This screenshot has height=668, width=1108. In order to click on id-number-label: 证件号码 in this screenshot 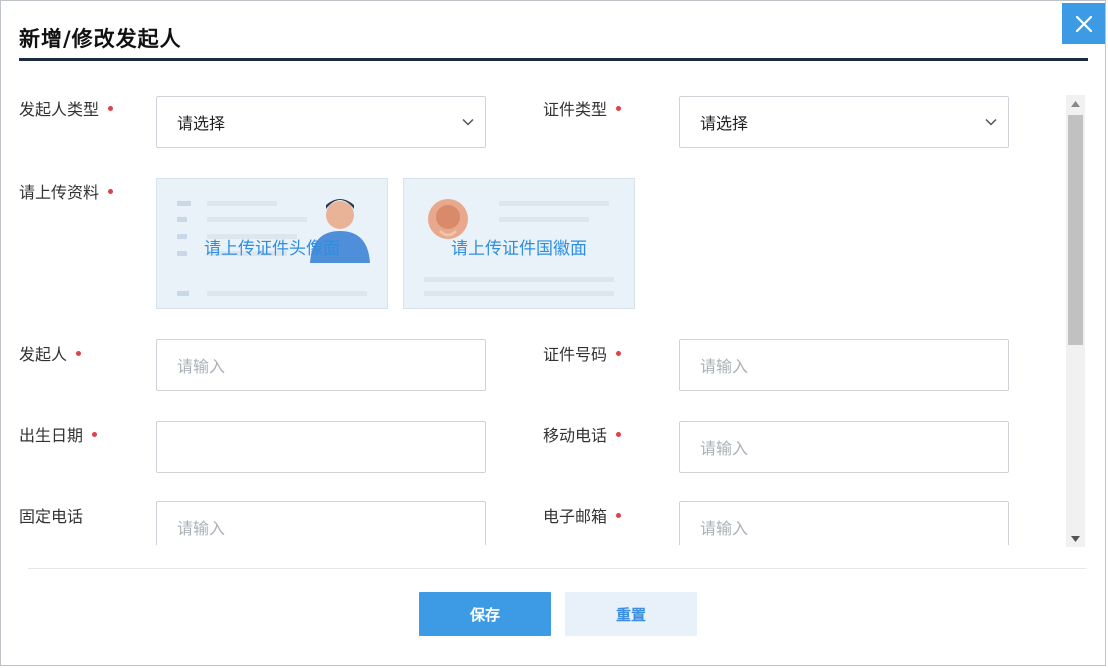, I will do `click(582, 353)`.